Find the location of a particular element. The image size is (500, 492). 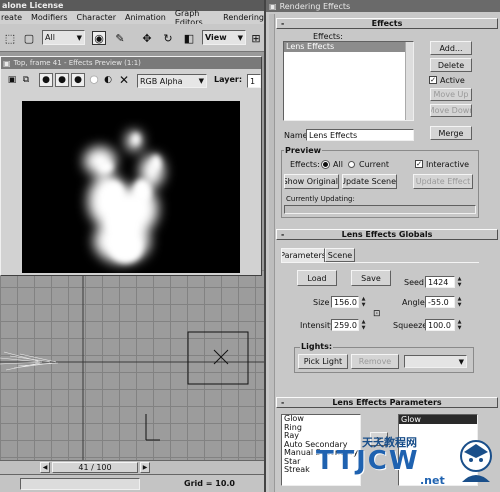

angle-spinner: ▲ ▼ is located at coordinates (459, 302).